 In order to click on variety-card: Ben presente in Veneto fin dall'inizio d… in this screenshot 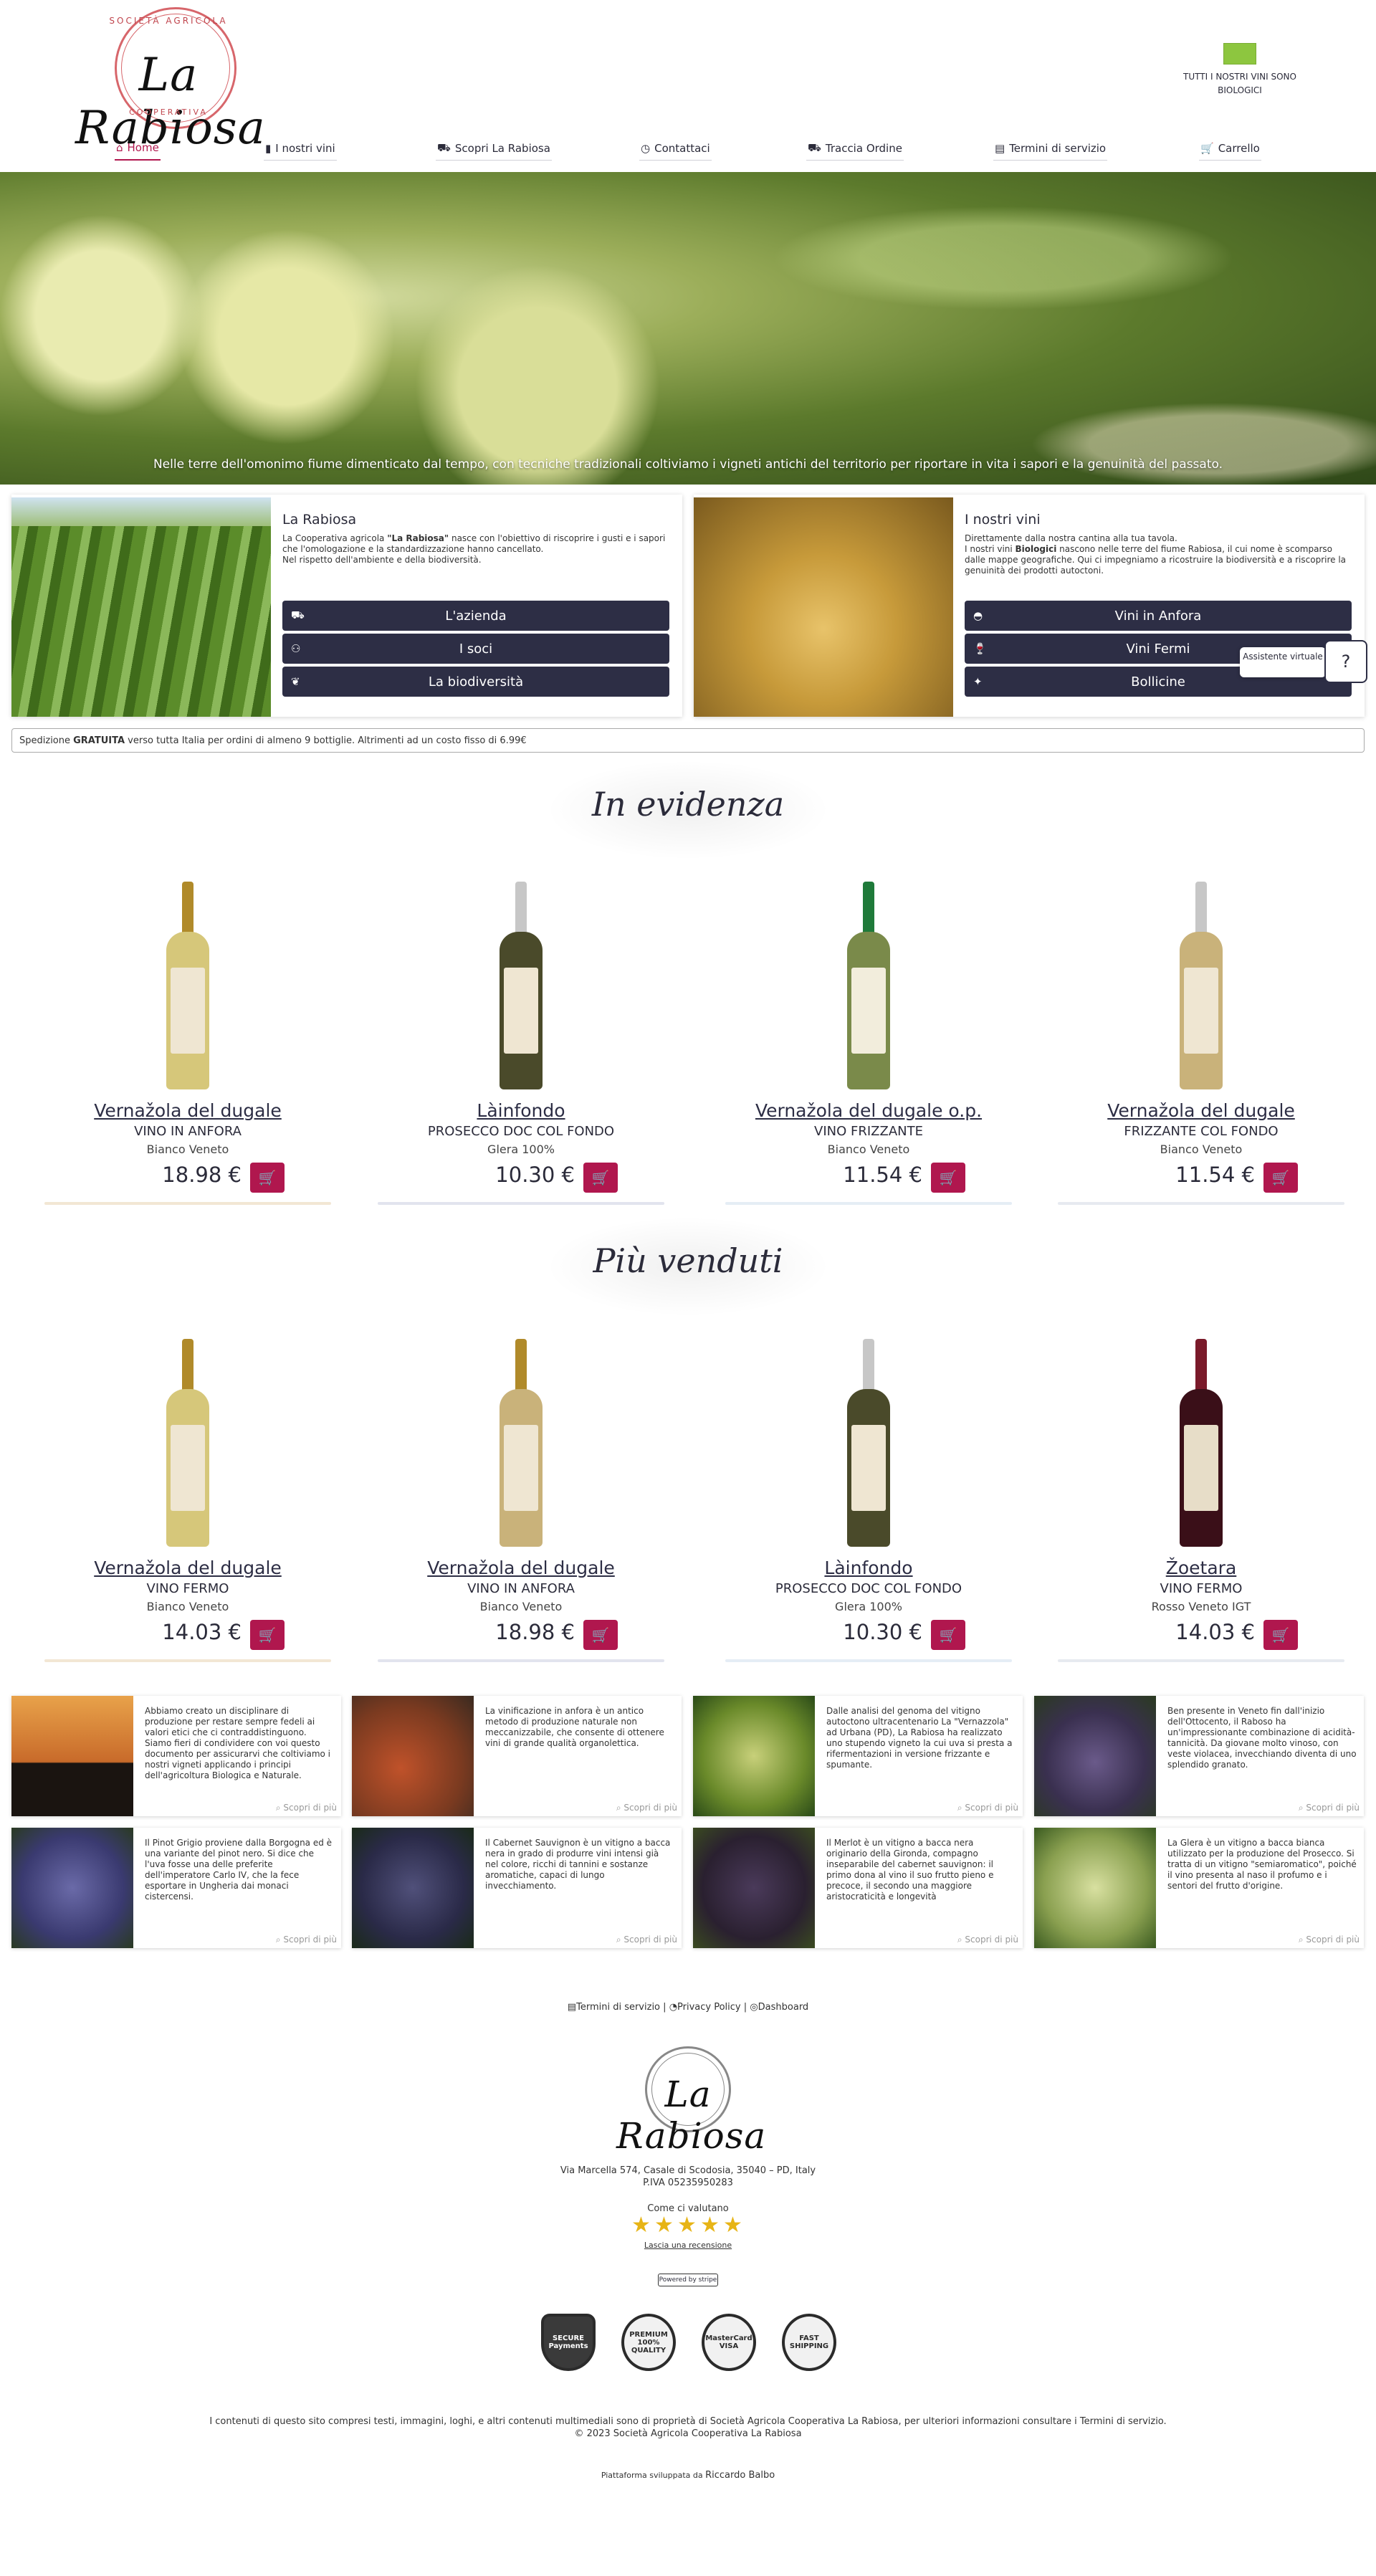, I will do `click(1199, 1756)`.